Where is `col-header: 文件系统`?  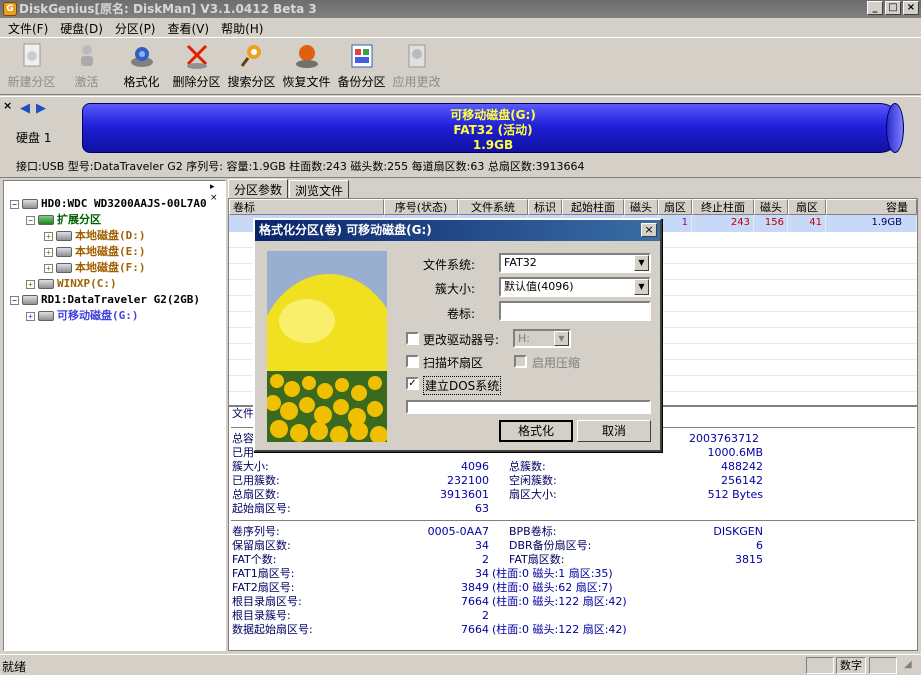
col-header: 文件系统 is located at coordinates (493, 207).